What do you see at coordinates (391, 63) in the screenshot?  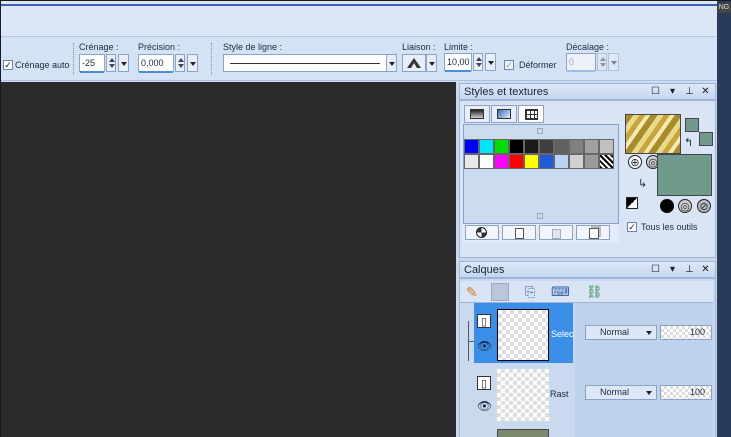 I see `line-style-dropdown` at bounding box center [391, 63].